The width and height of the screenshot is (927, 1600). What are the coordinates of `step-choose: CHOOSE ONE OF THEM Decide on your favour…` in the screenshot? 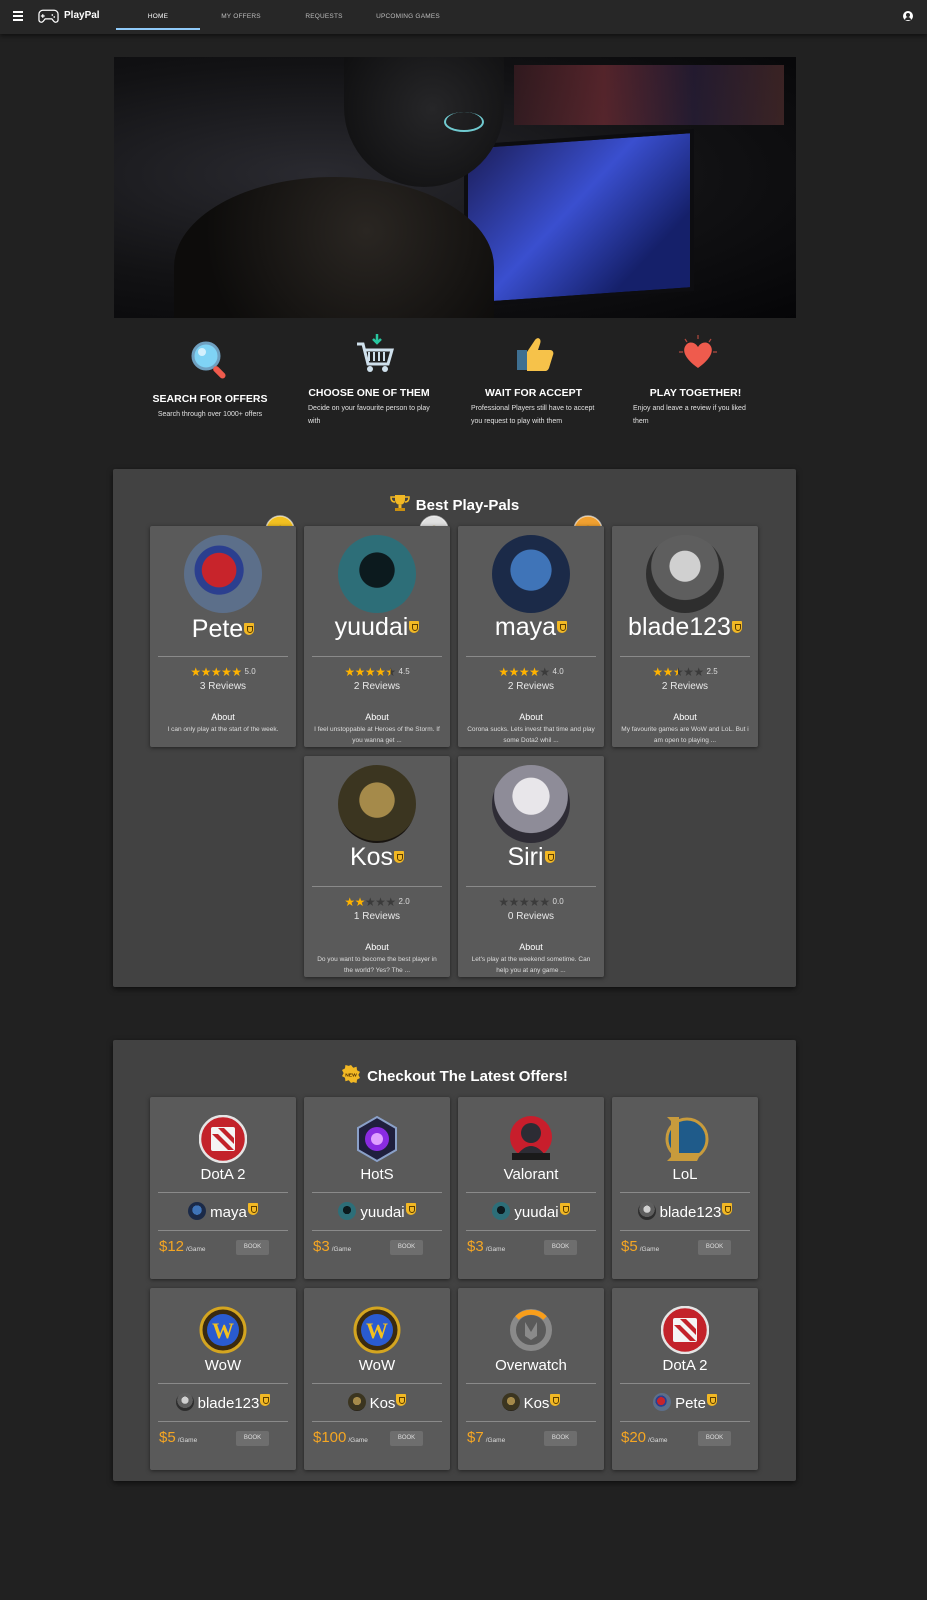 It's located at (369, 407).